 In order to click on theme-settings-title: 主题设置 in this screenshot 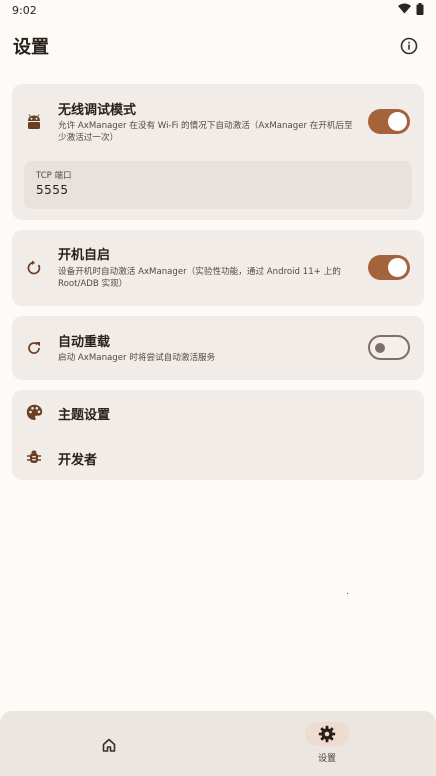, I will do `click(84, 415)`.